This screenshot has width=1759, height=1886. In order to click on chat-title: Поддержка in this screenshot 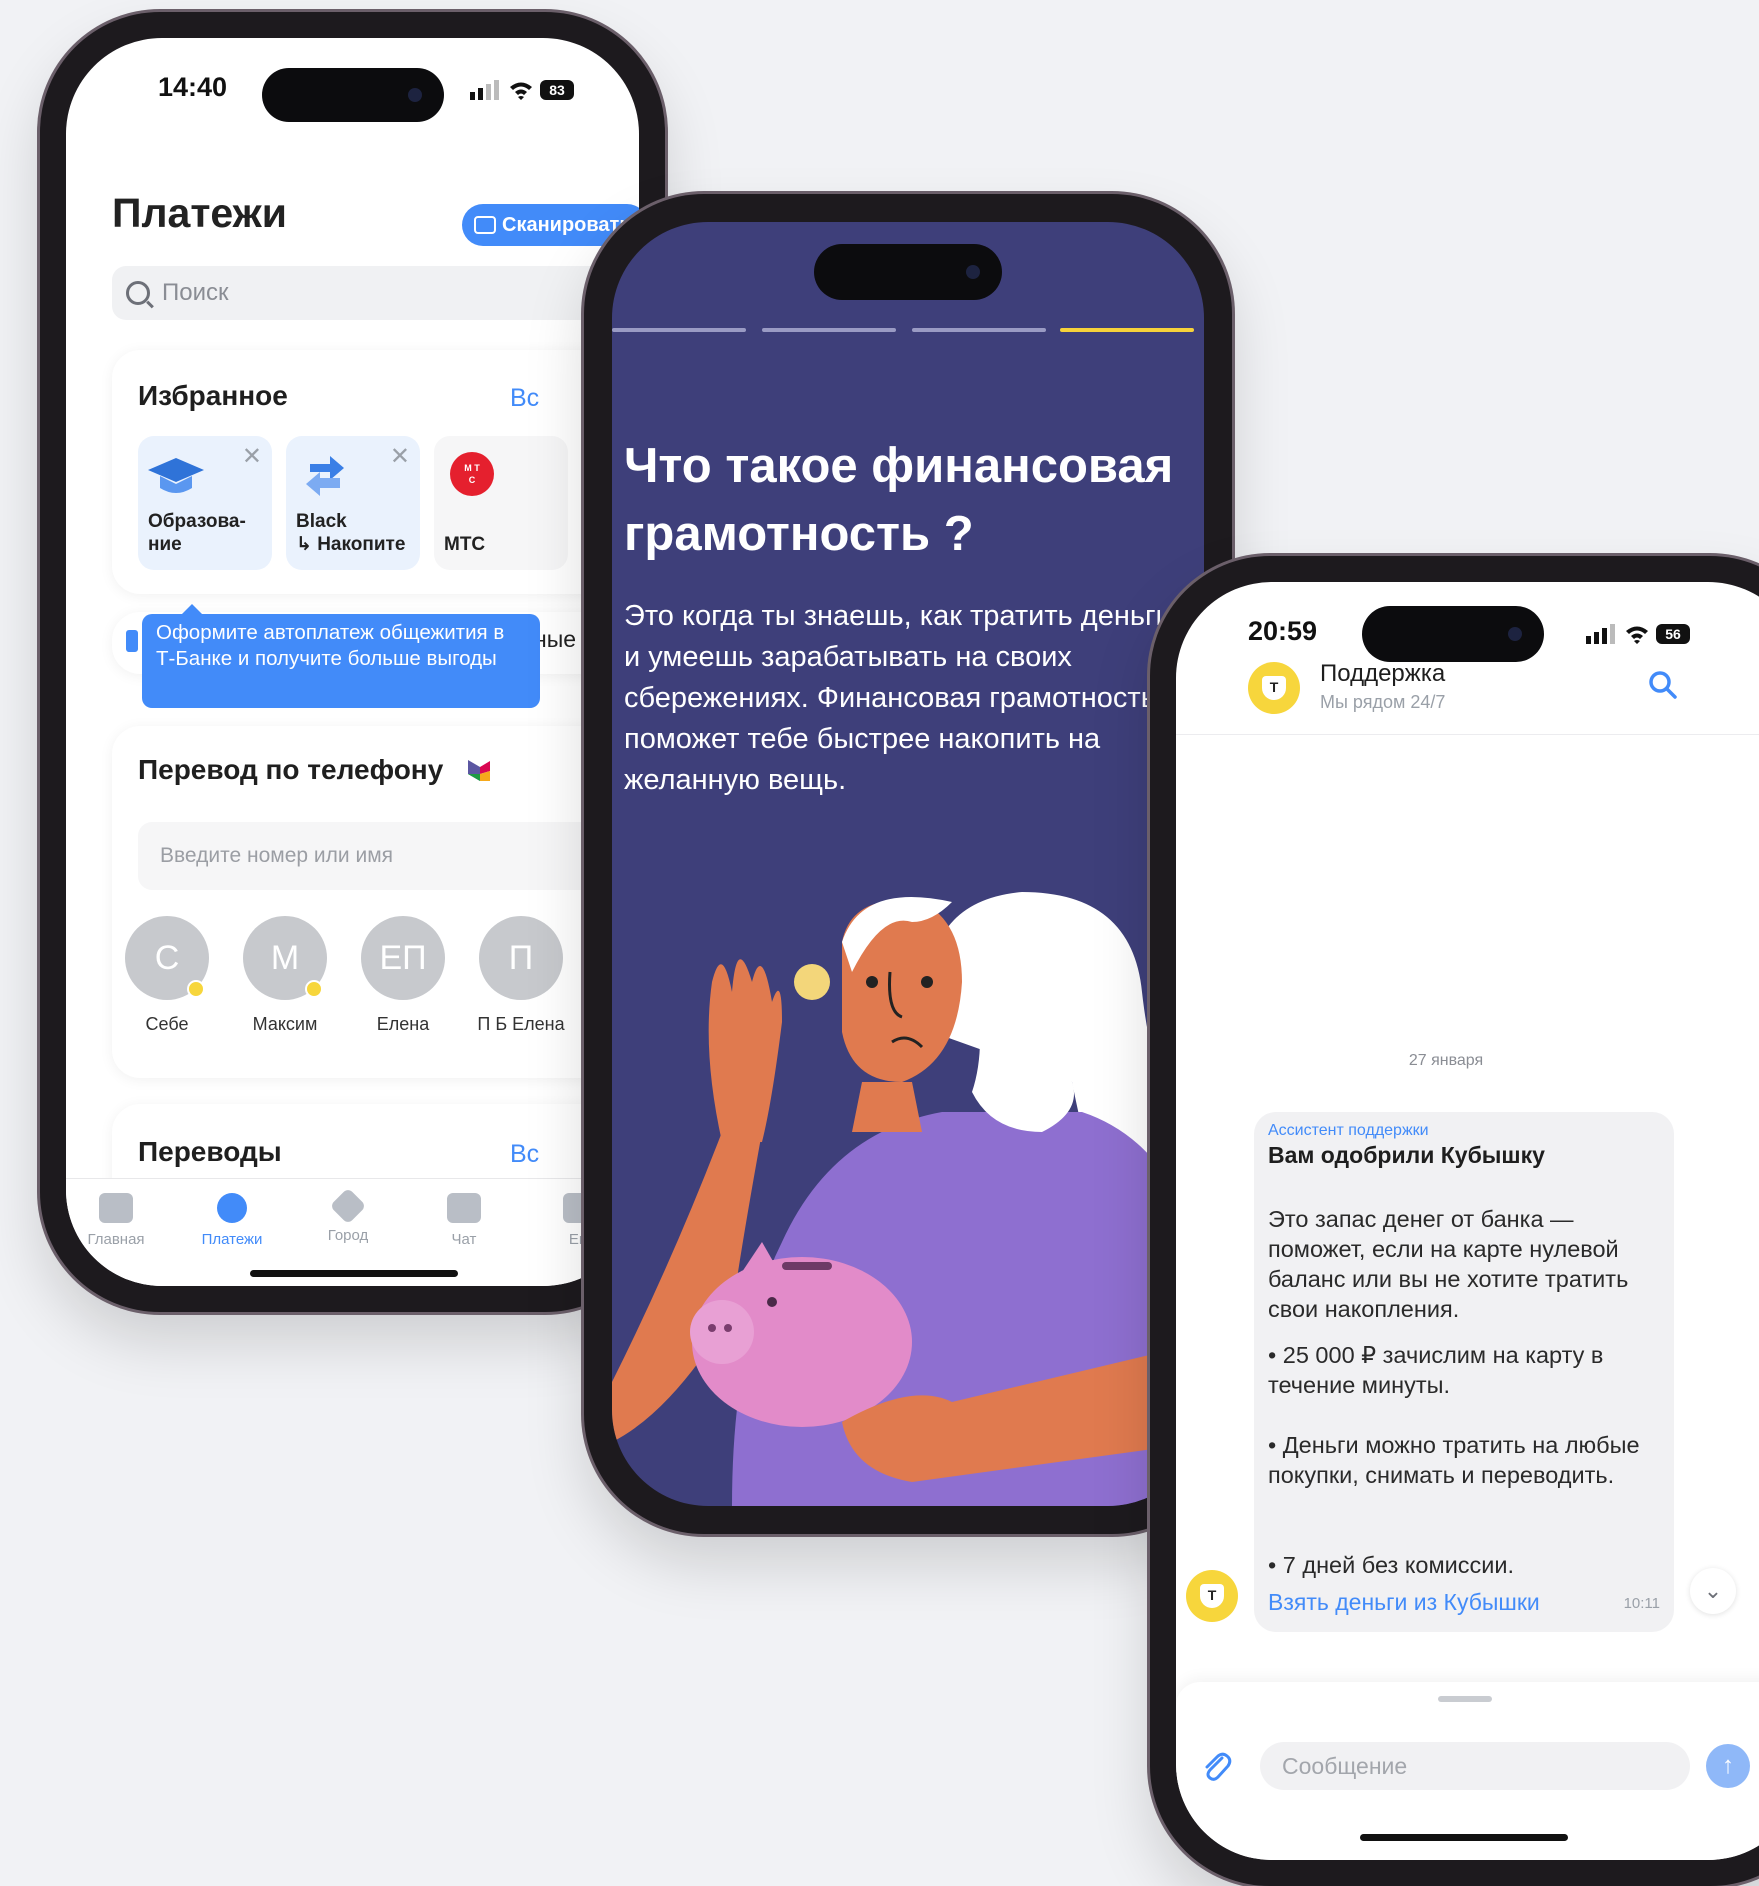, I will do `click(1383, 673)`.